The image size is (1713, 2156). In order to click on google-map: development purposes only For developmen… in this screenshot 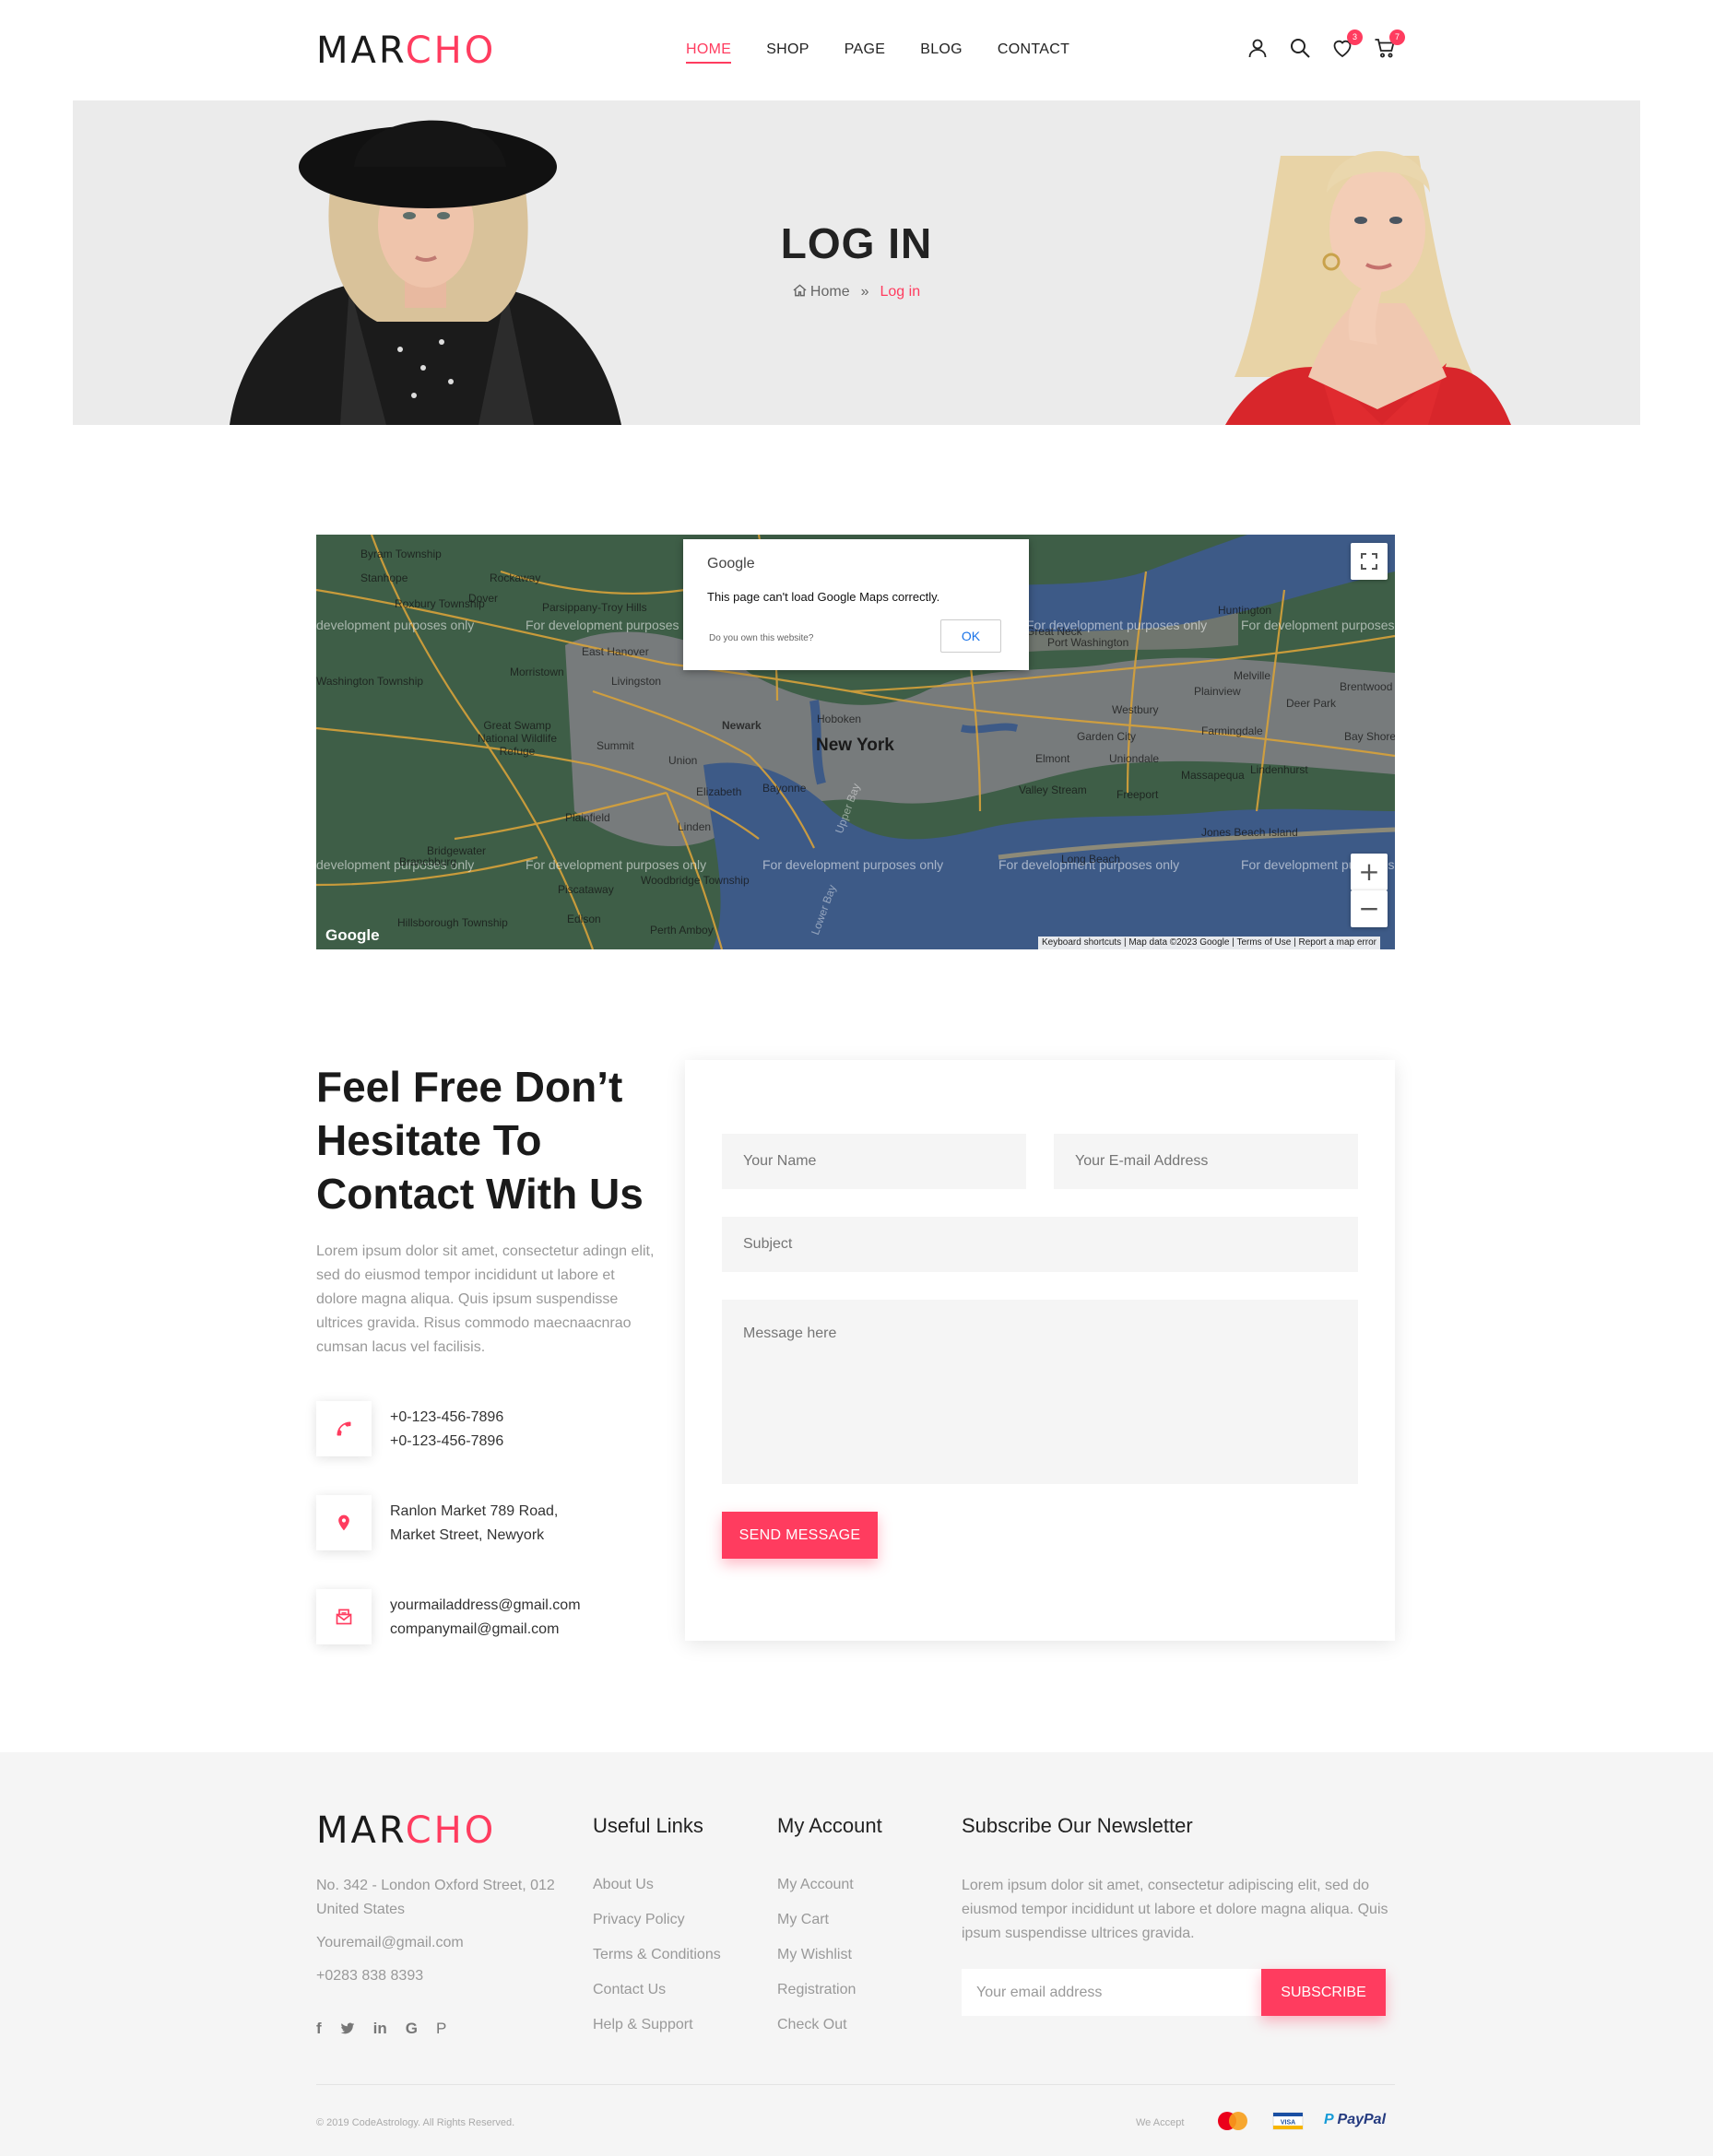, I will do `click(855, 742)`.